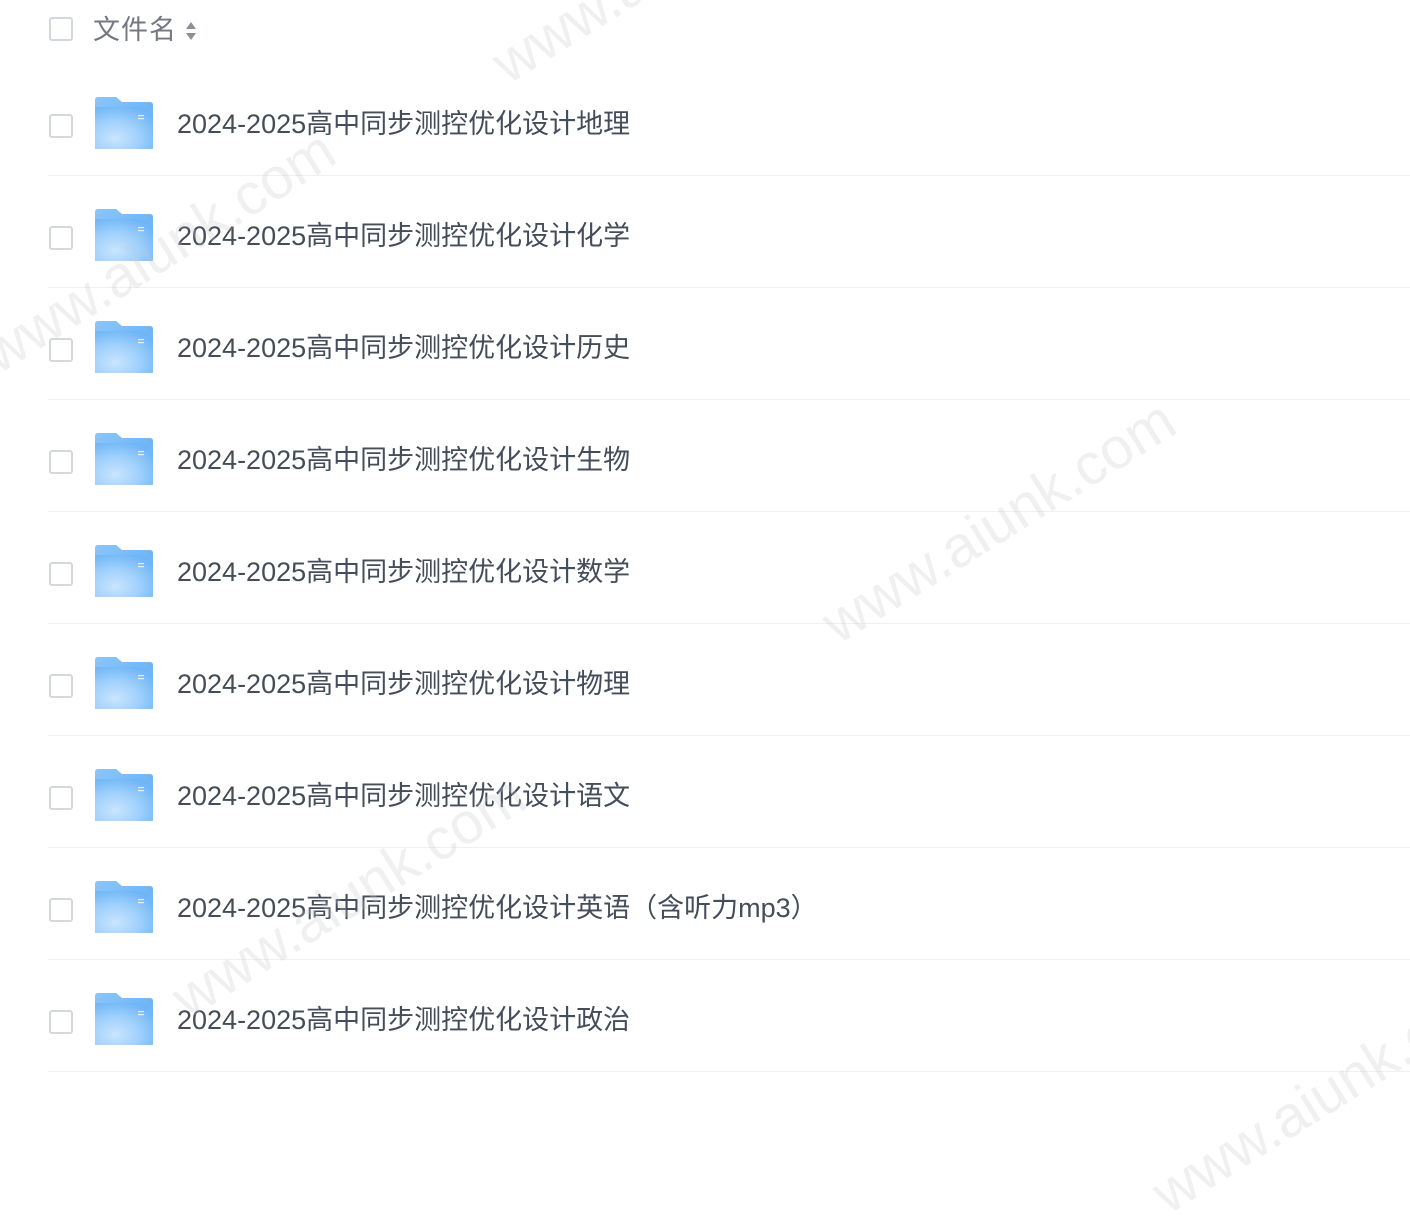 Image resolution: width=1410 pixels, height=1227 pixels. I want to click on file-name: 2024-2025高中同步测控优化设计化学, so click(403, 236).